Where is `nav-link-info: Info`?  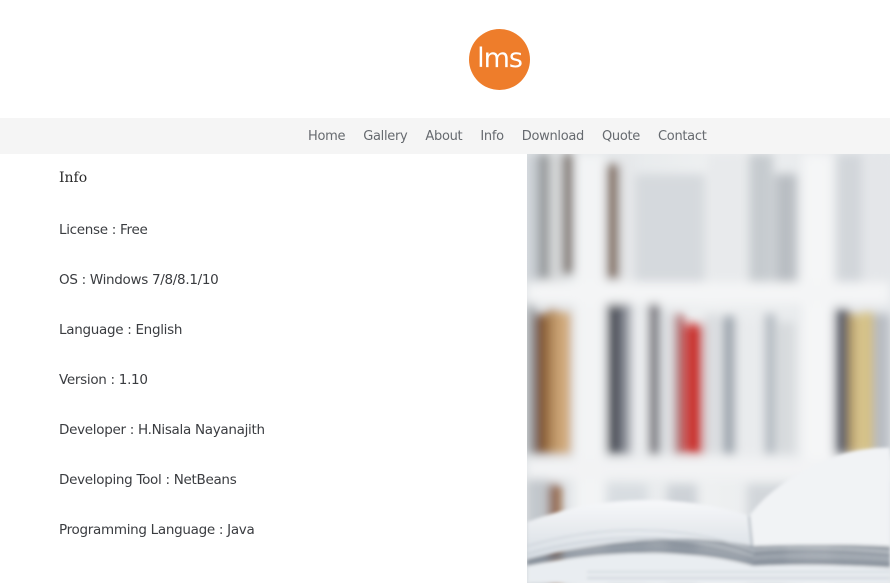 nav-link-info: Info is located at coordinates (491, 136).